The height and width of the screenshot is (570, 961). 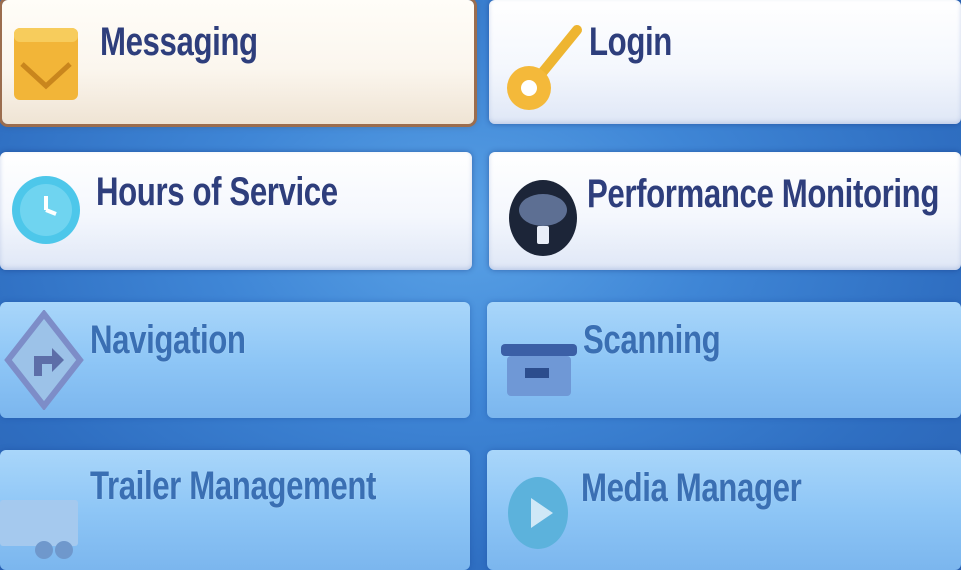 What do you see at coordinates (235, 510) in the screenshot?
I see `trailer-management-tile: Trailer Management` at bounding box center [235, 510].